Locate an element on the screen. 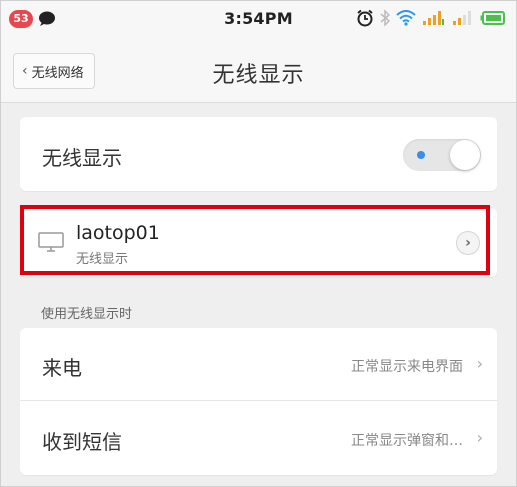 This screenshot has height=487, width=517. wireless-display-toggle is located at coordinates (442, 155).